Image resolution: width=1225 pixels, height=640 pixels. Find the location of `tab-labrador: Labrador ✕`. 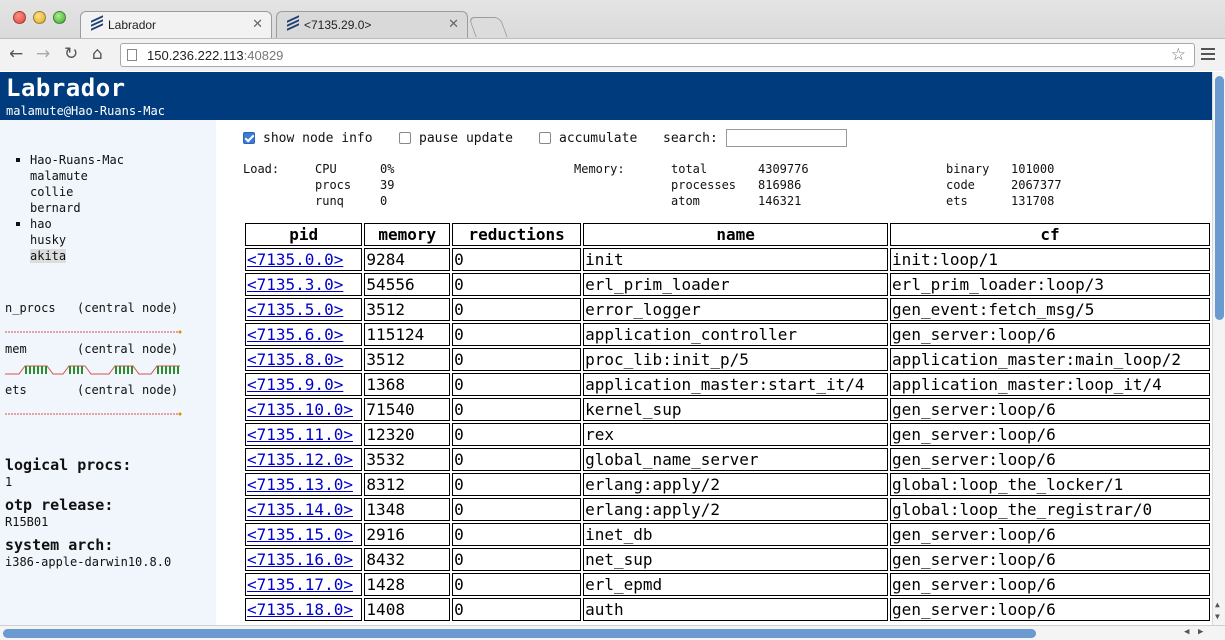

tab-labrador: Labrador ✕ is located at coordinates (176, 24).